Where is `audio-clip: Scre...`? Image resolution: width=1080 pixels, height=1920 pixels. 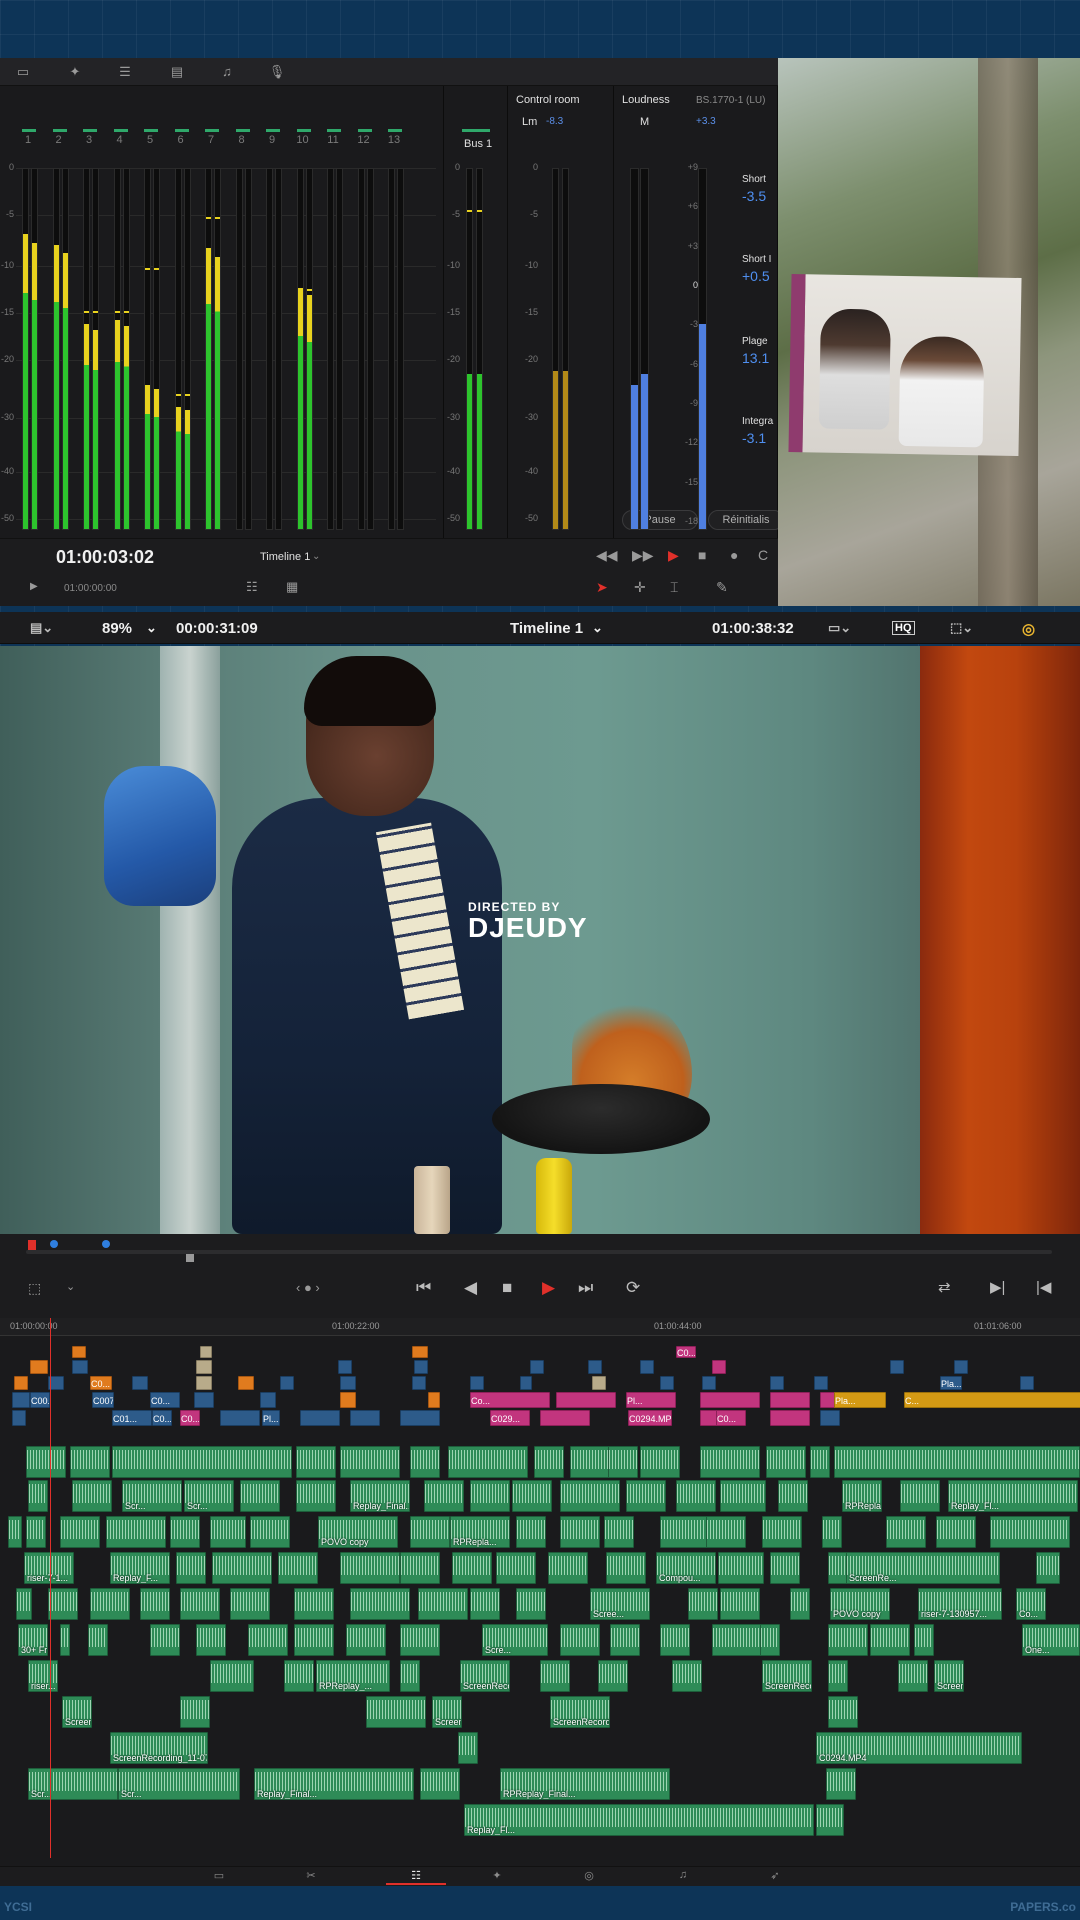
audio-clip: Scre... is located at coordinates (515, 1640).